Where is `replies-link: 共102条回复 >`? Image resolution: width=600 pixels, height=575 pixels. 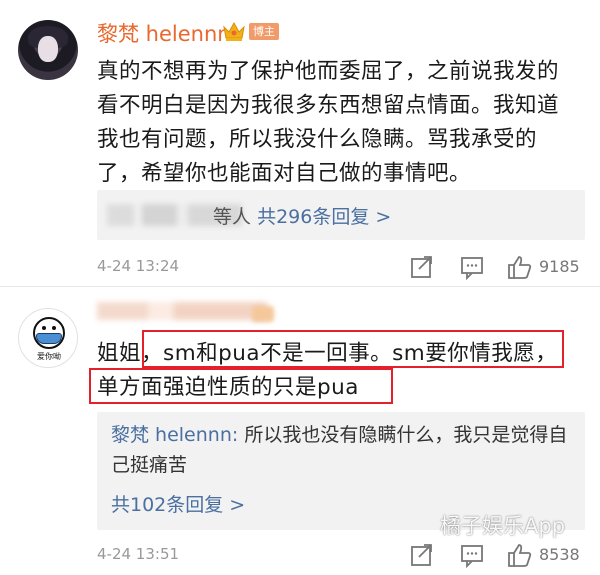 replies-link: 共102条回复 > is located at coordinates (178, 503).